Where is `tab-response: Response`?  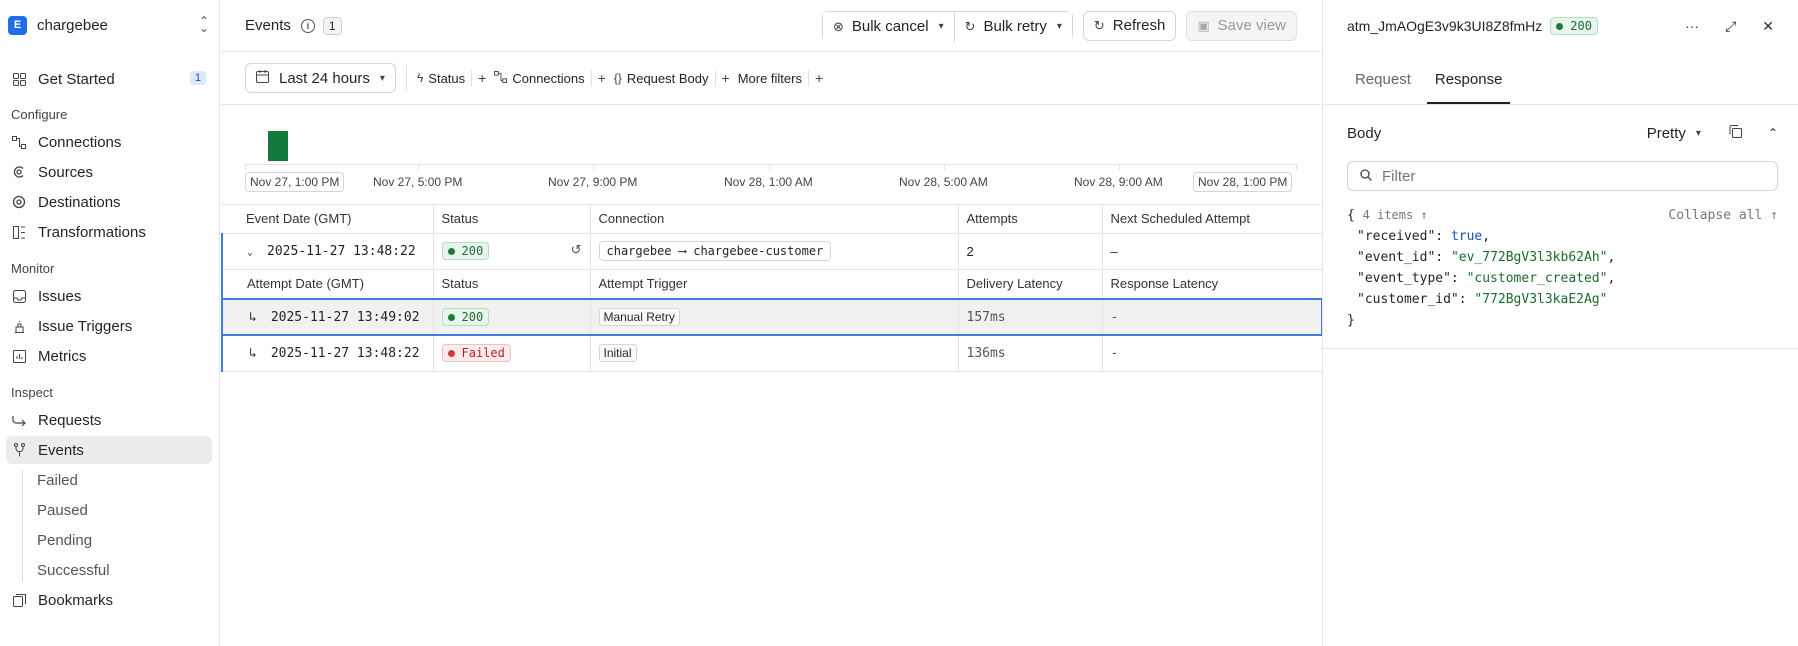 tab-response: Response is located at coordinates (1468, 87).